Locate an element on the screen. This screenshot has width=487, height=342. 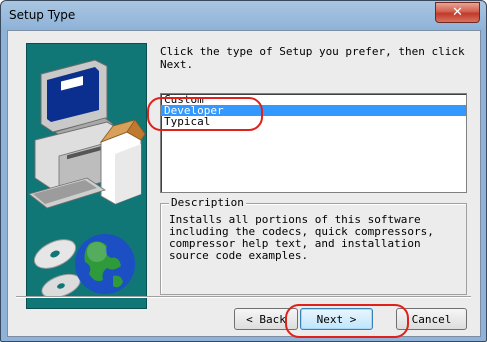
close-button: ✕ is located at coordinates (457, 12).